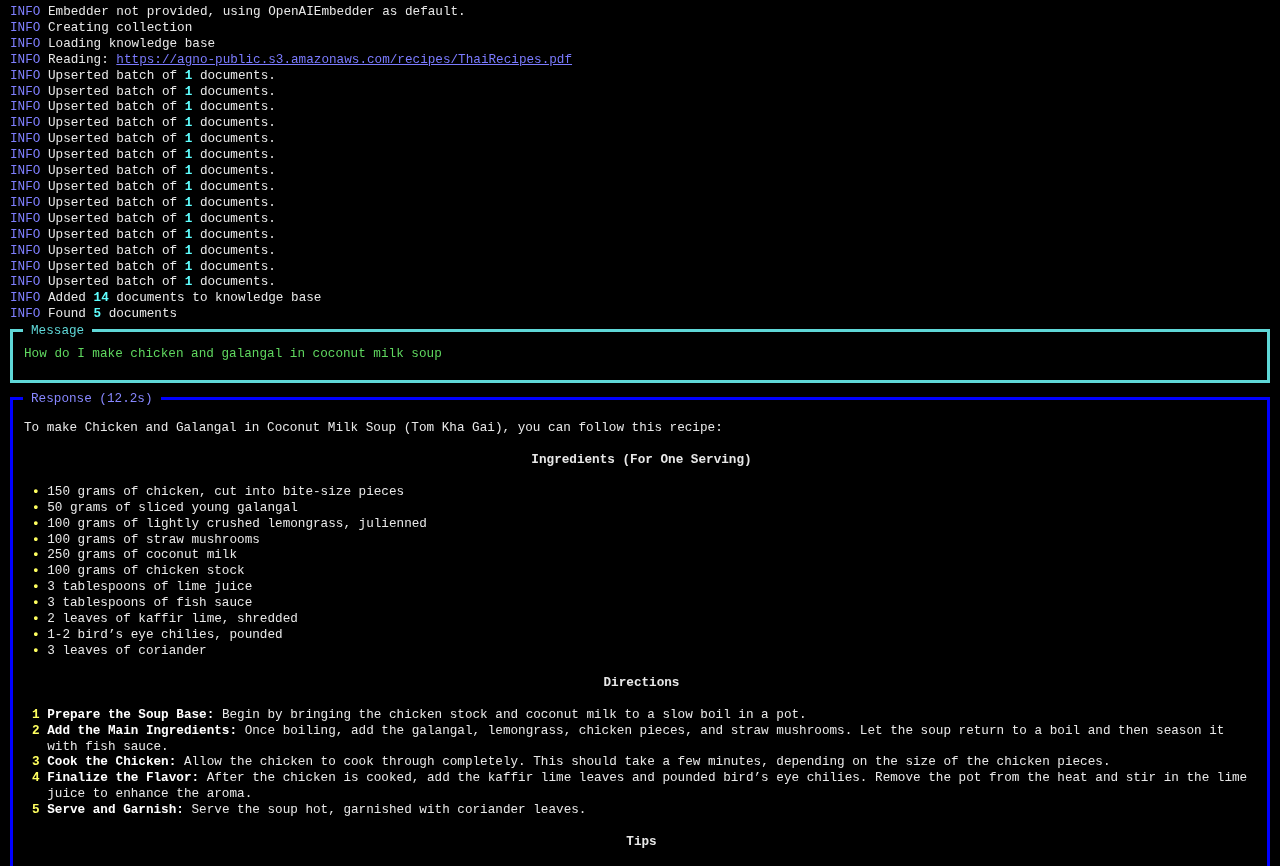 The height and width of the screenshot is (866, 1280). What do you see at coordinates (226, 491) in the screenshot?
I see `list-item-text: 150 grams of chicken, cut into bite-size pieces` at bounding box center [226, 491].